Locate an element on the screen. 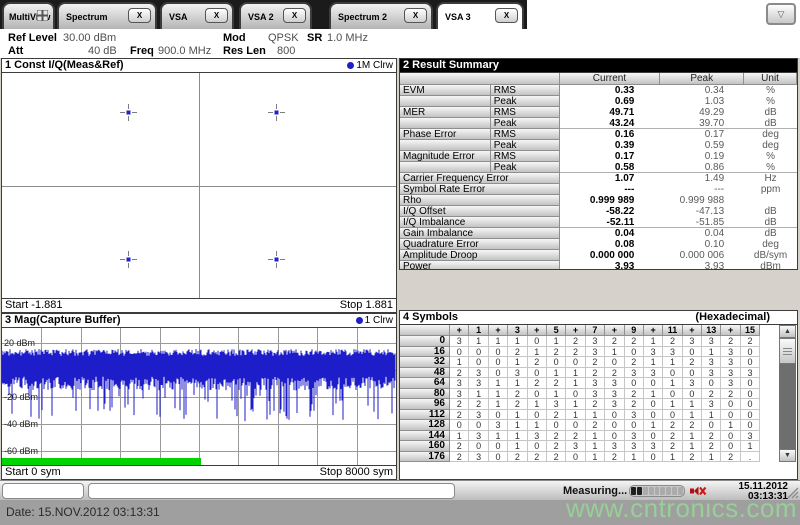  result-current-value: 49.71 is located at coordinates (622, 112).